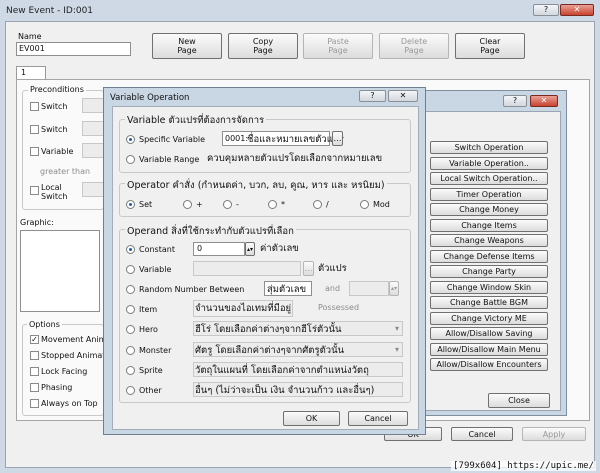  What do you see at coordinates (489, 364) in the screenshot?
I see `event-command-button: Allow/Disallow Encounters` at bounding box center [489, 364].